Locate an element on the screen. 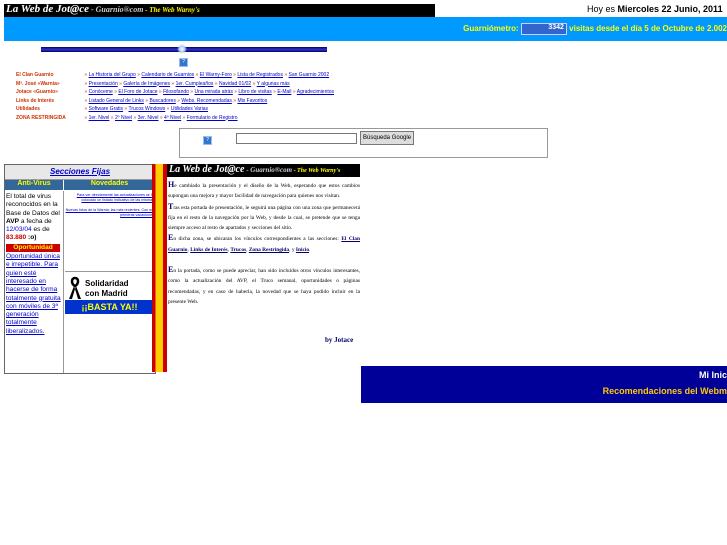 The height and width of the screenshot is (545, 727). menu-link: Presentación is located at coordinates (103, 84).